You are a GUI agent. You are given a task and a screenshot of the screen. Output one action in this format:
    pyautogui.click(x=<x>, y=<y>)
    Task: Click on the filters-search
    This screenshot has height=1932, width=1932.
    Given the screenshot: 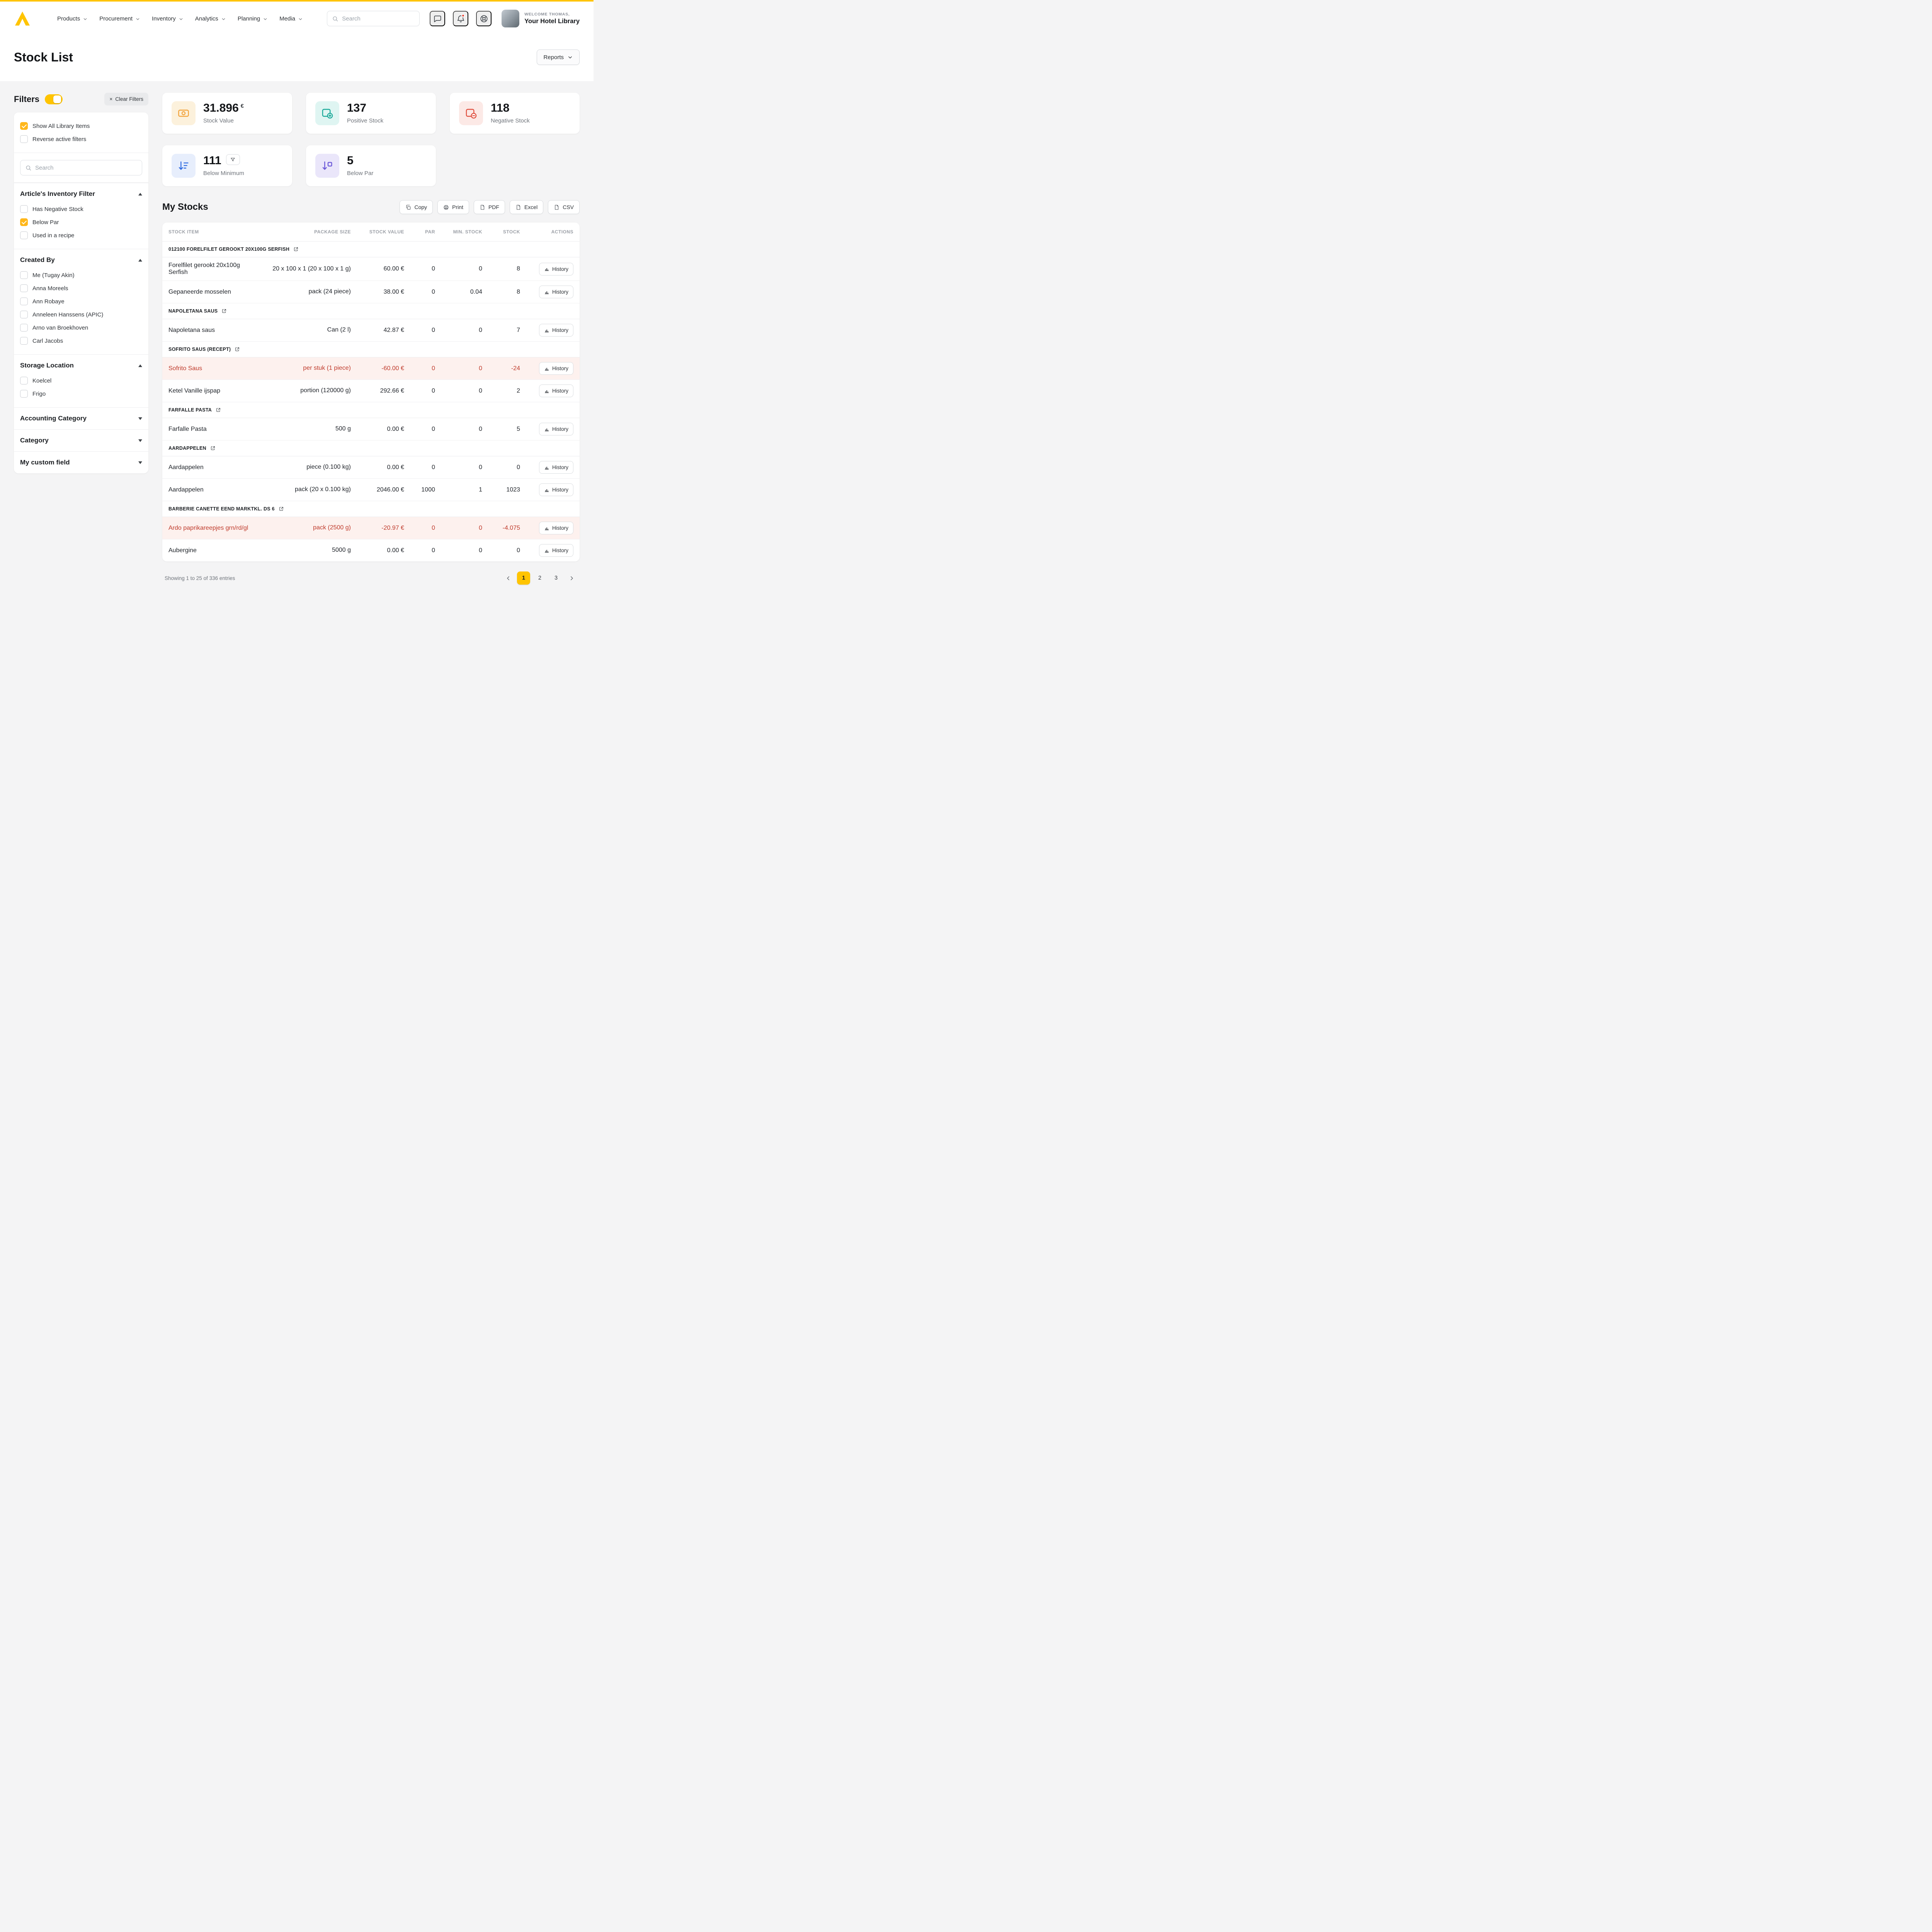 What is the action you would take?
    pyautogui.click(x=81, y=168)
    